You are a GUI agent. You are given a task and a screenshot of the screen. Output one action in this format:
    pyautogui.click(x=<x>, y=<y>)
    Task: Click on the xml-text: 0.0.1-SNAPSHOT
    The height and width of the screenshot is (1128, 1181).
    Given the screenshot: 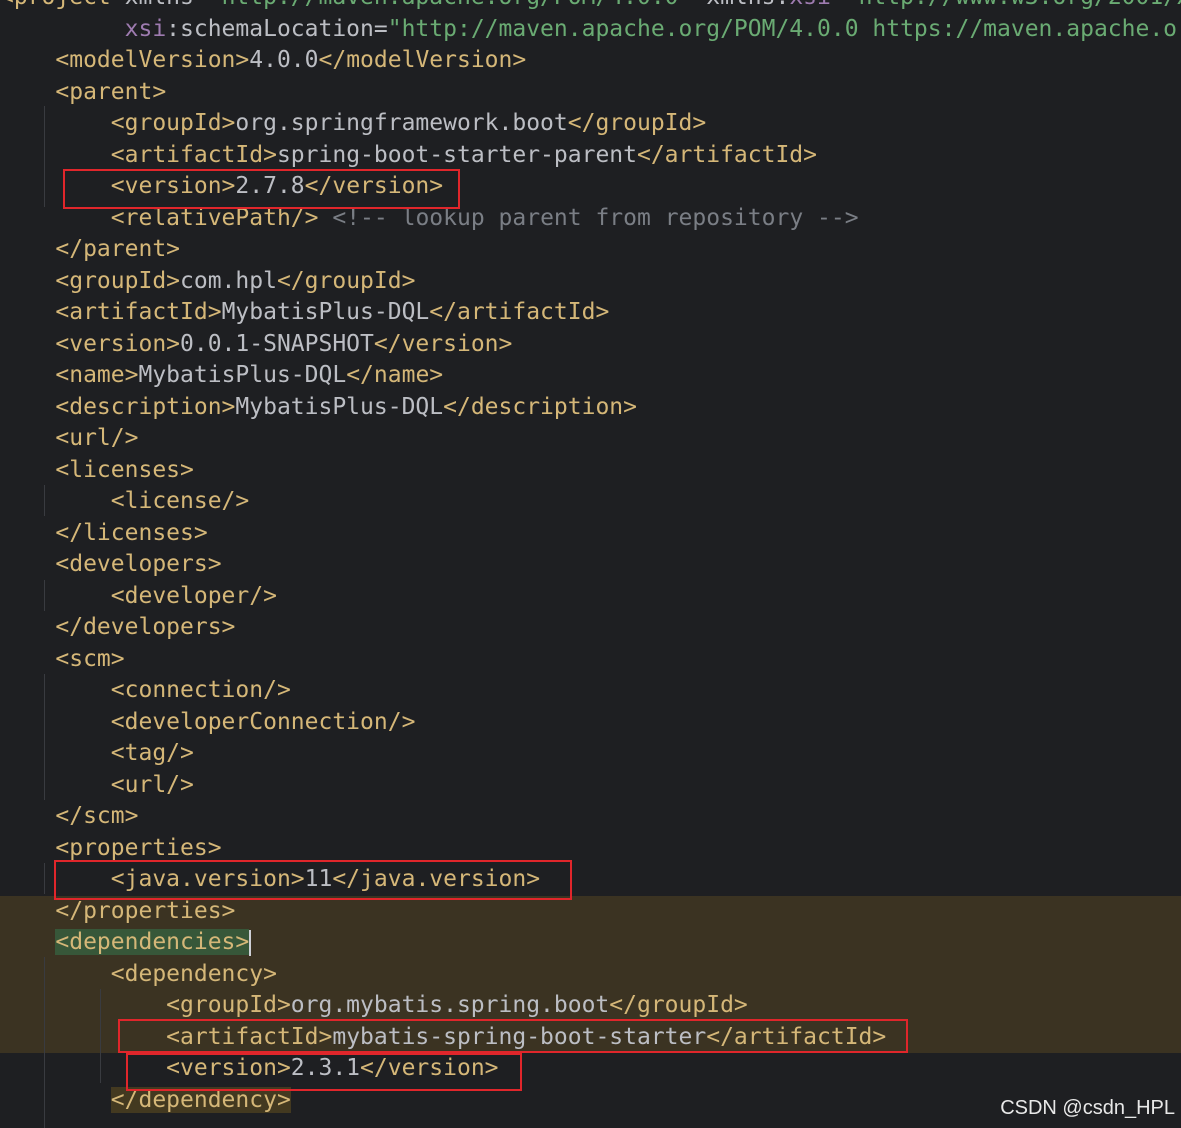 What is the action you would take?
    pyautogui.click(x=277, y=343)
    